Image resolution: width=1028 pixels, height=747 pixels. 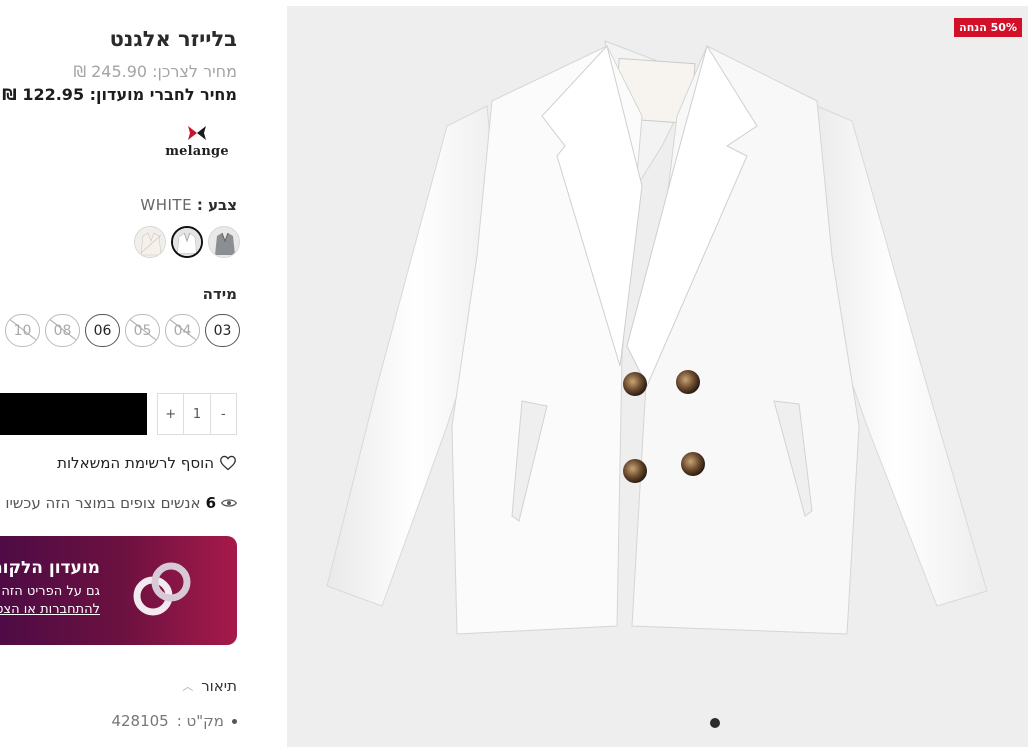 What do you see at coordinates (140, 721) in the screenshot?
I see `sku-value: 428105` at bounding box center [140, 721].